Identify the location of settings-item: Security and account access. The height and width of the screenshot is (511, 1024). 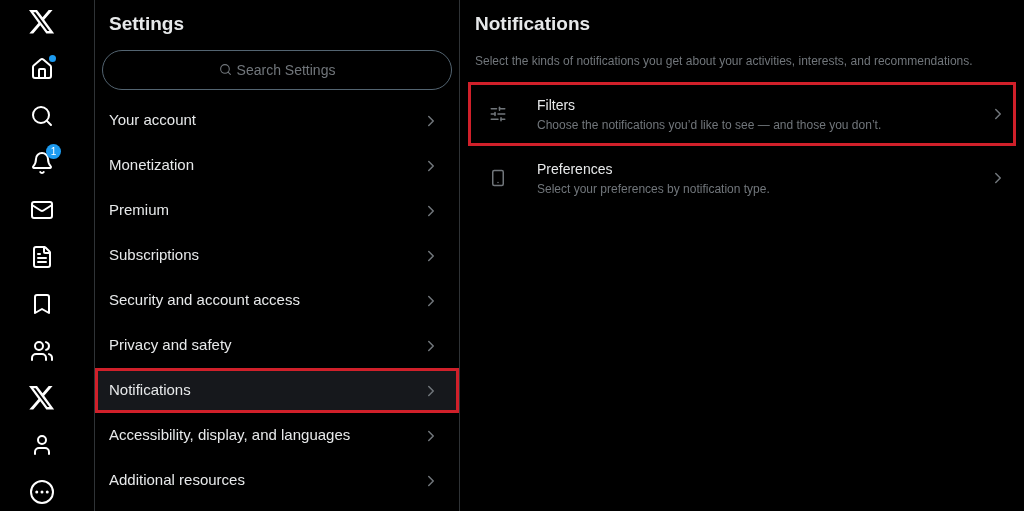
(277, 300).